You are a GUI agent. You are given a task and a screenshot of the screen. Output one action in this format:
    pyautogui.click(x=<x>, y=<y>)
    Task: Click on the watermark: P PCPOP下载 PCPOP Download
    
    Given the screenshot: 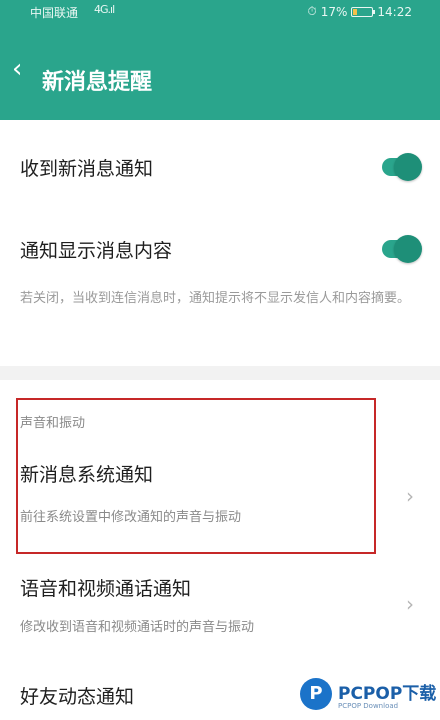 What is the action you would take?
    pyautogui.click(x=368, y=694)
    